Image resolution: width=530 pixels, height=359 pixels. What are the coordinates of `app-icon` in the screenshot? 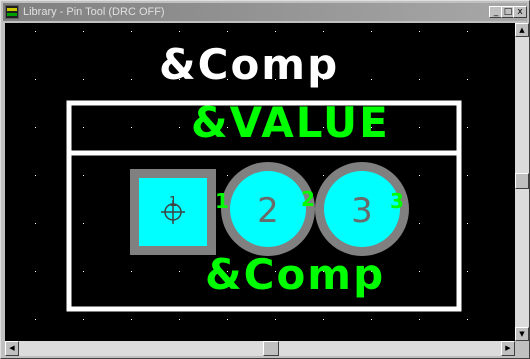 It's located at (12, 12).